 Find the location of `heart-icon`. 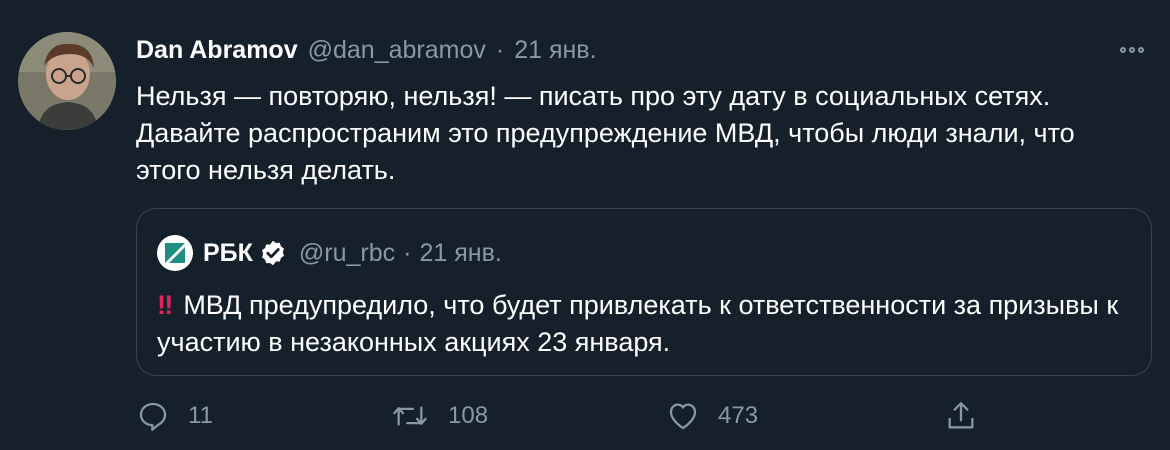

heart-icon is located at coordinates (683, 416).